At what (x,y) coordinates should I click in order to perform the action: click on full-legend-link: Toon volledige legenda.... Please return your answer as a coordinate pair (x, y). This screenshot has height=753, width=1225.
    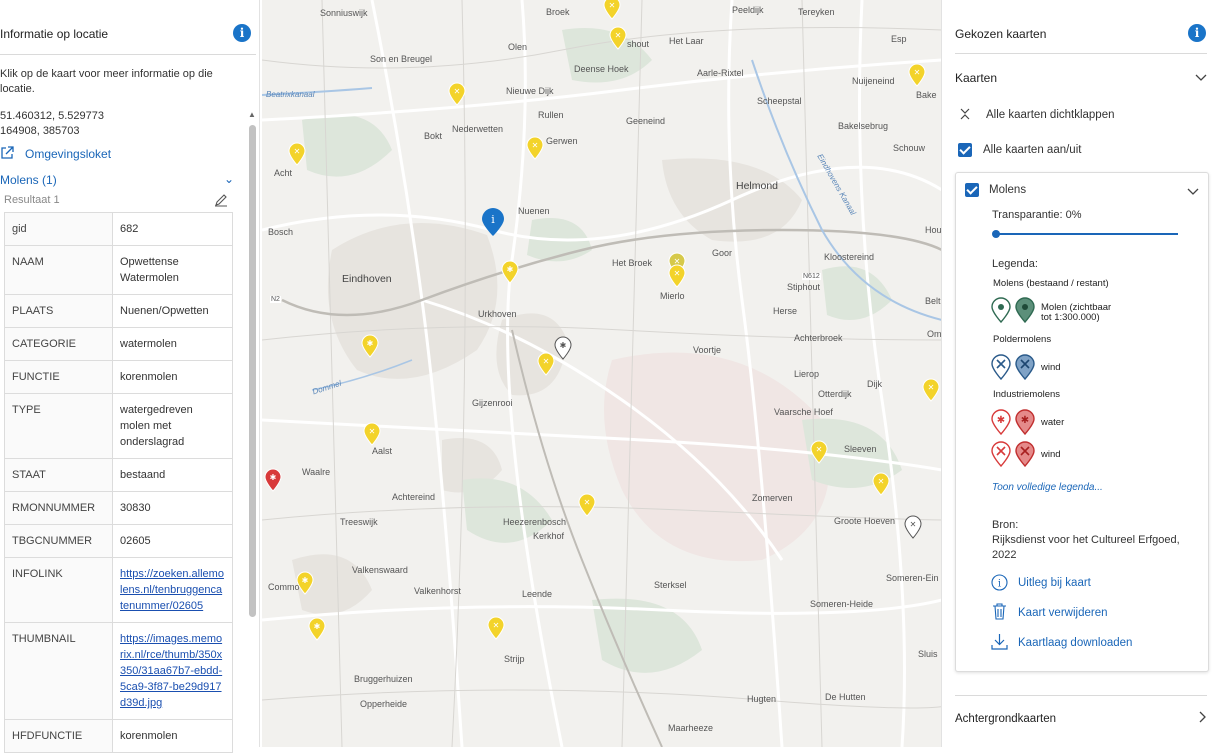
    Looking at the image, I should click on (1047, 487).